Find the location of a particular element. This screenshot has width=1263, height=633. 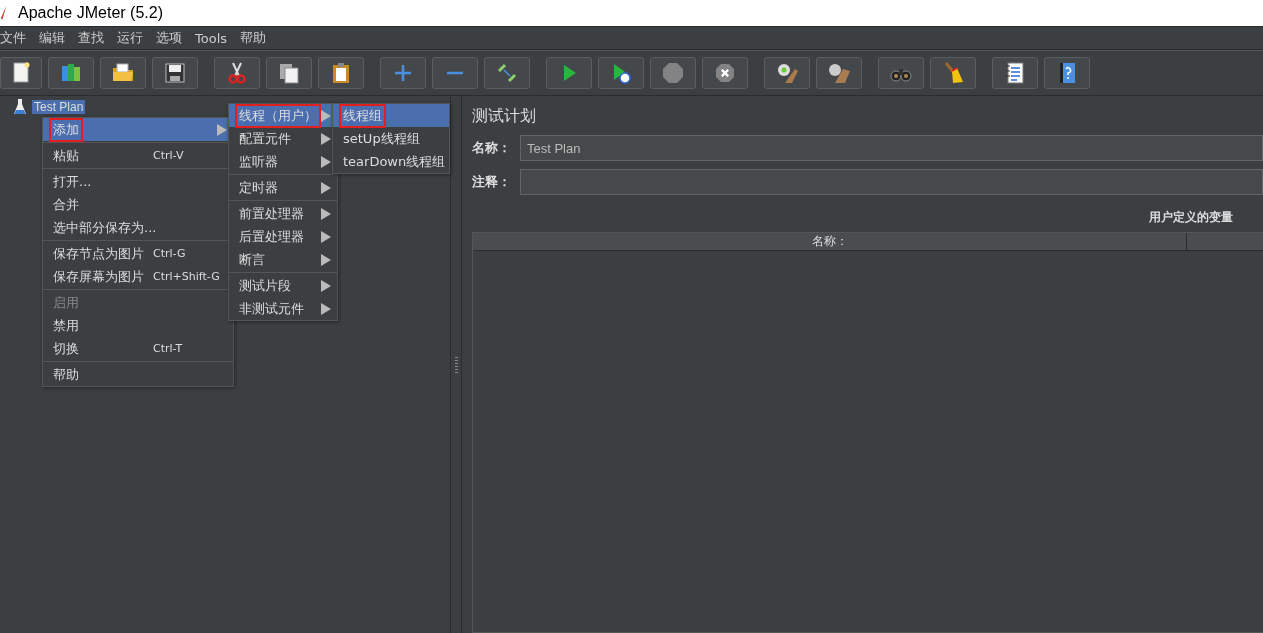

splitter-handle is located at coordinates (456, 364).